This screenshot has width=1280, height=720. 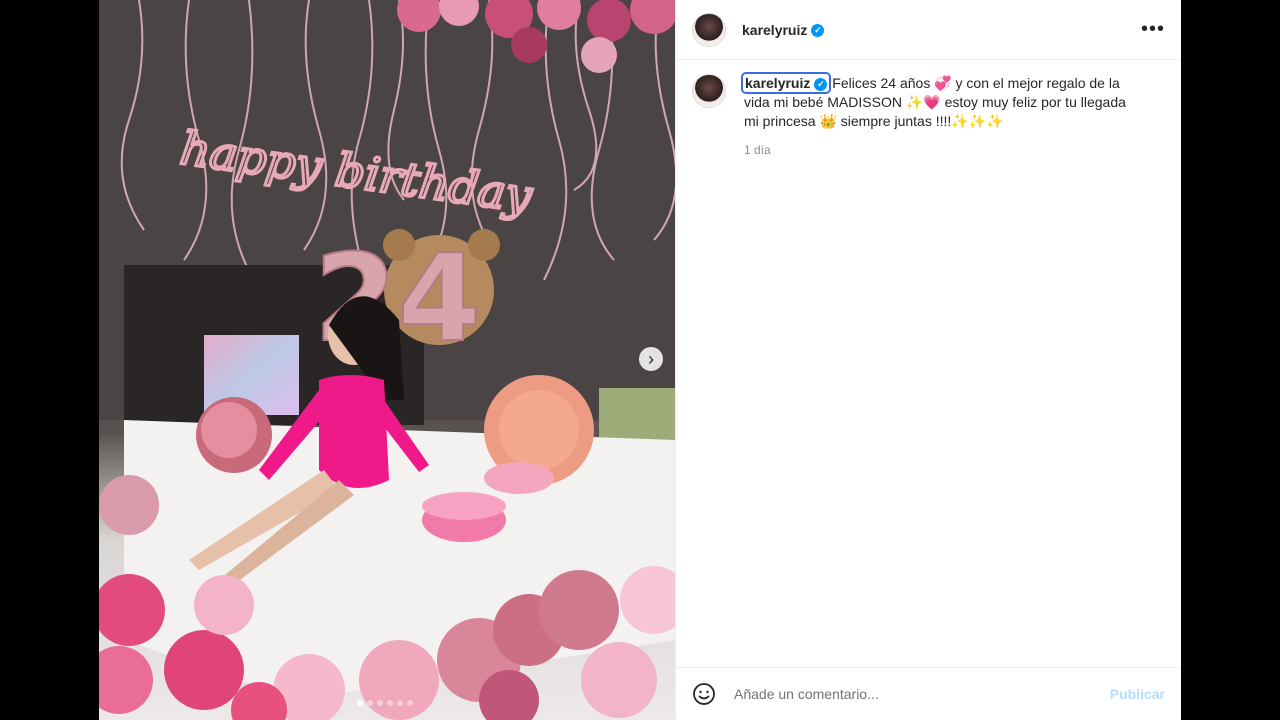 I want to click on username-text: karelyruiz, so click(x=774, y=30).